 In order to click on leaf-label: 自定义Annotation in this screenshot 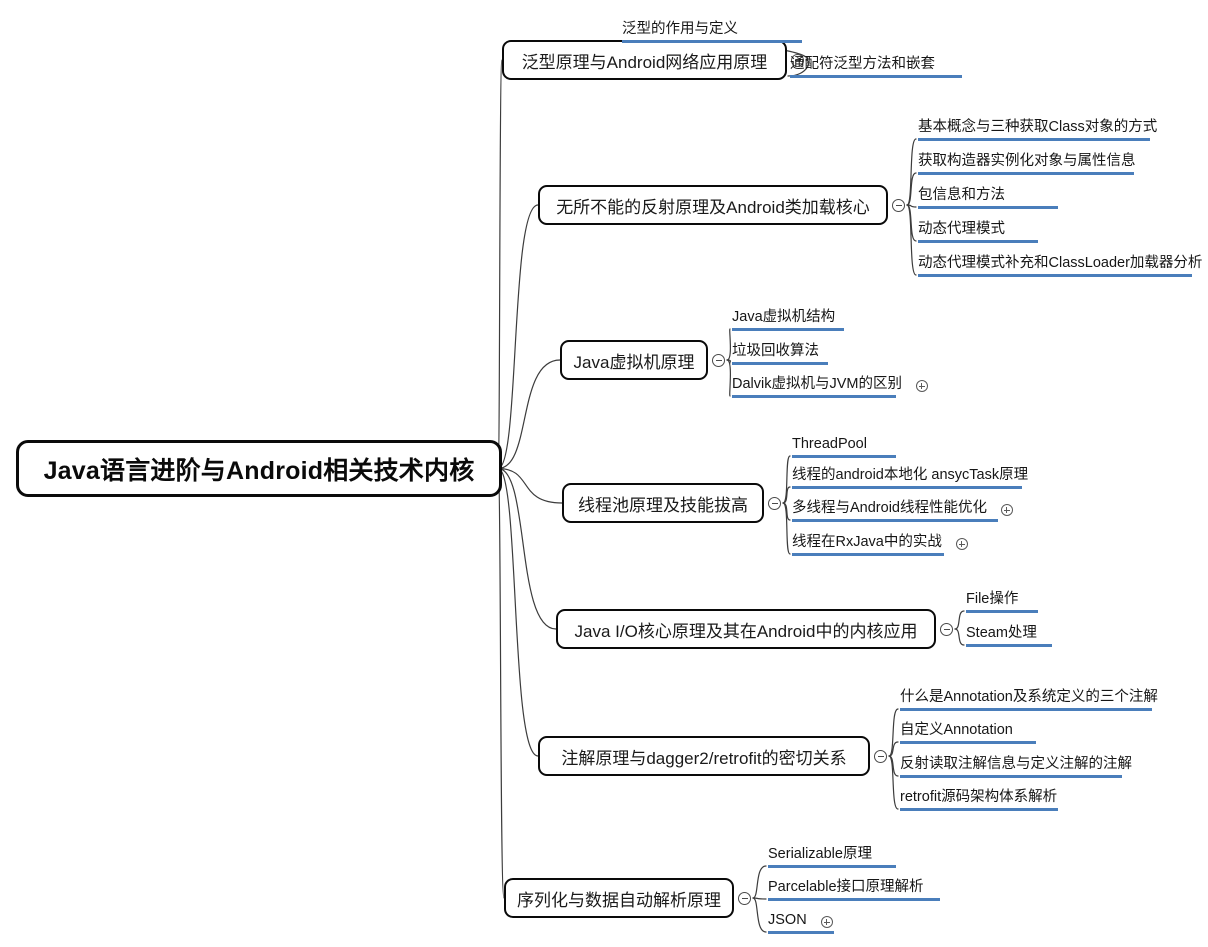, I will do `click(956, 730)`.